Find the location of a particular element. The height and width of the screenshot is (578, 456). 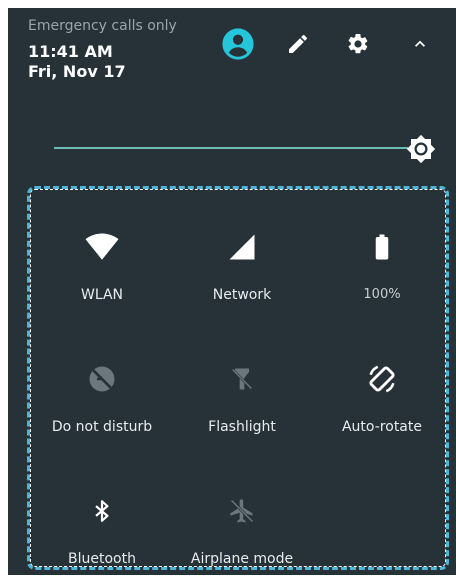

collapse-icon is located at coordinates (420, 44).